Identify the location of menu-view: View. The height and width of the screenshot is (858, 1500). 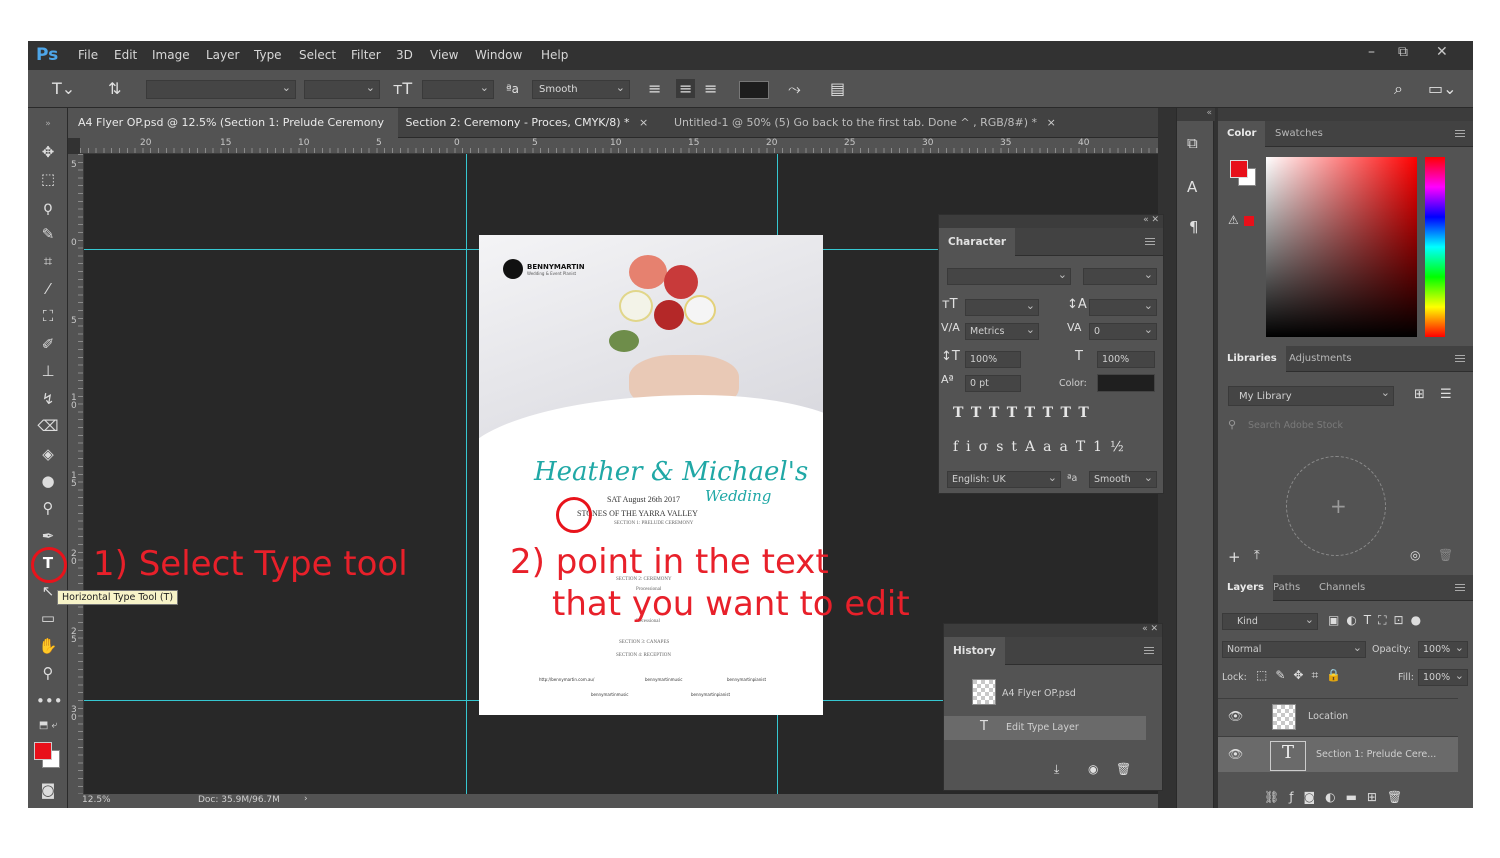
(444, 55).